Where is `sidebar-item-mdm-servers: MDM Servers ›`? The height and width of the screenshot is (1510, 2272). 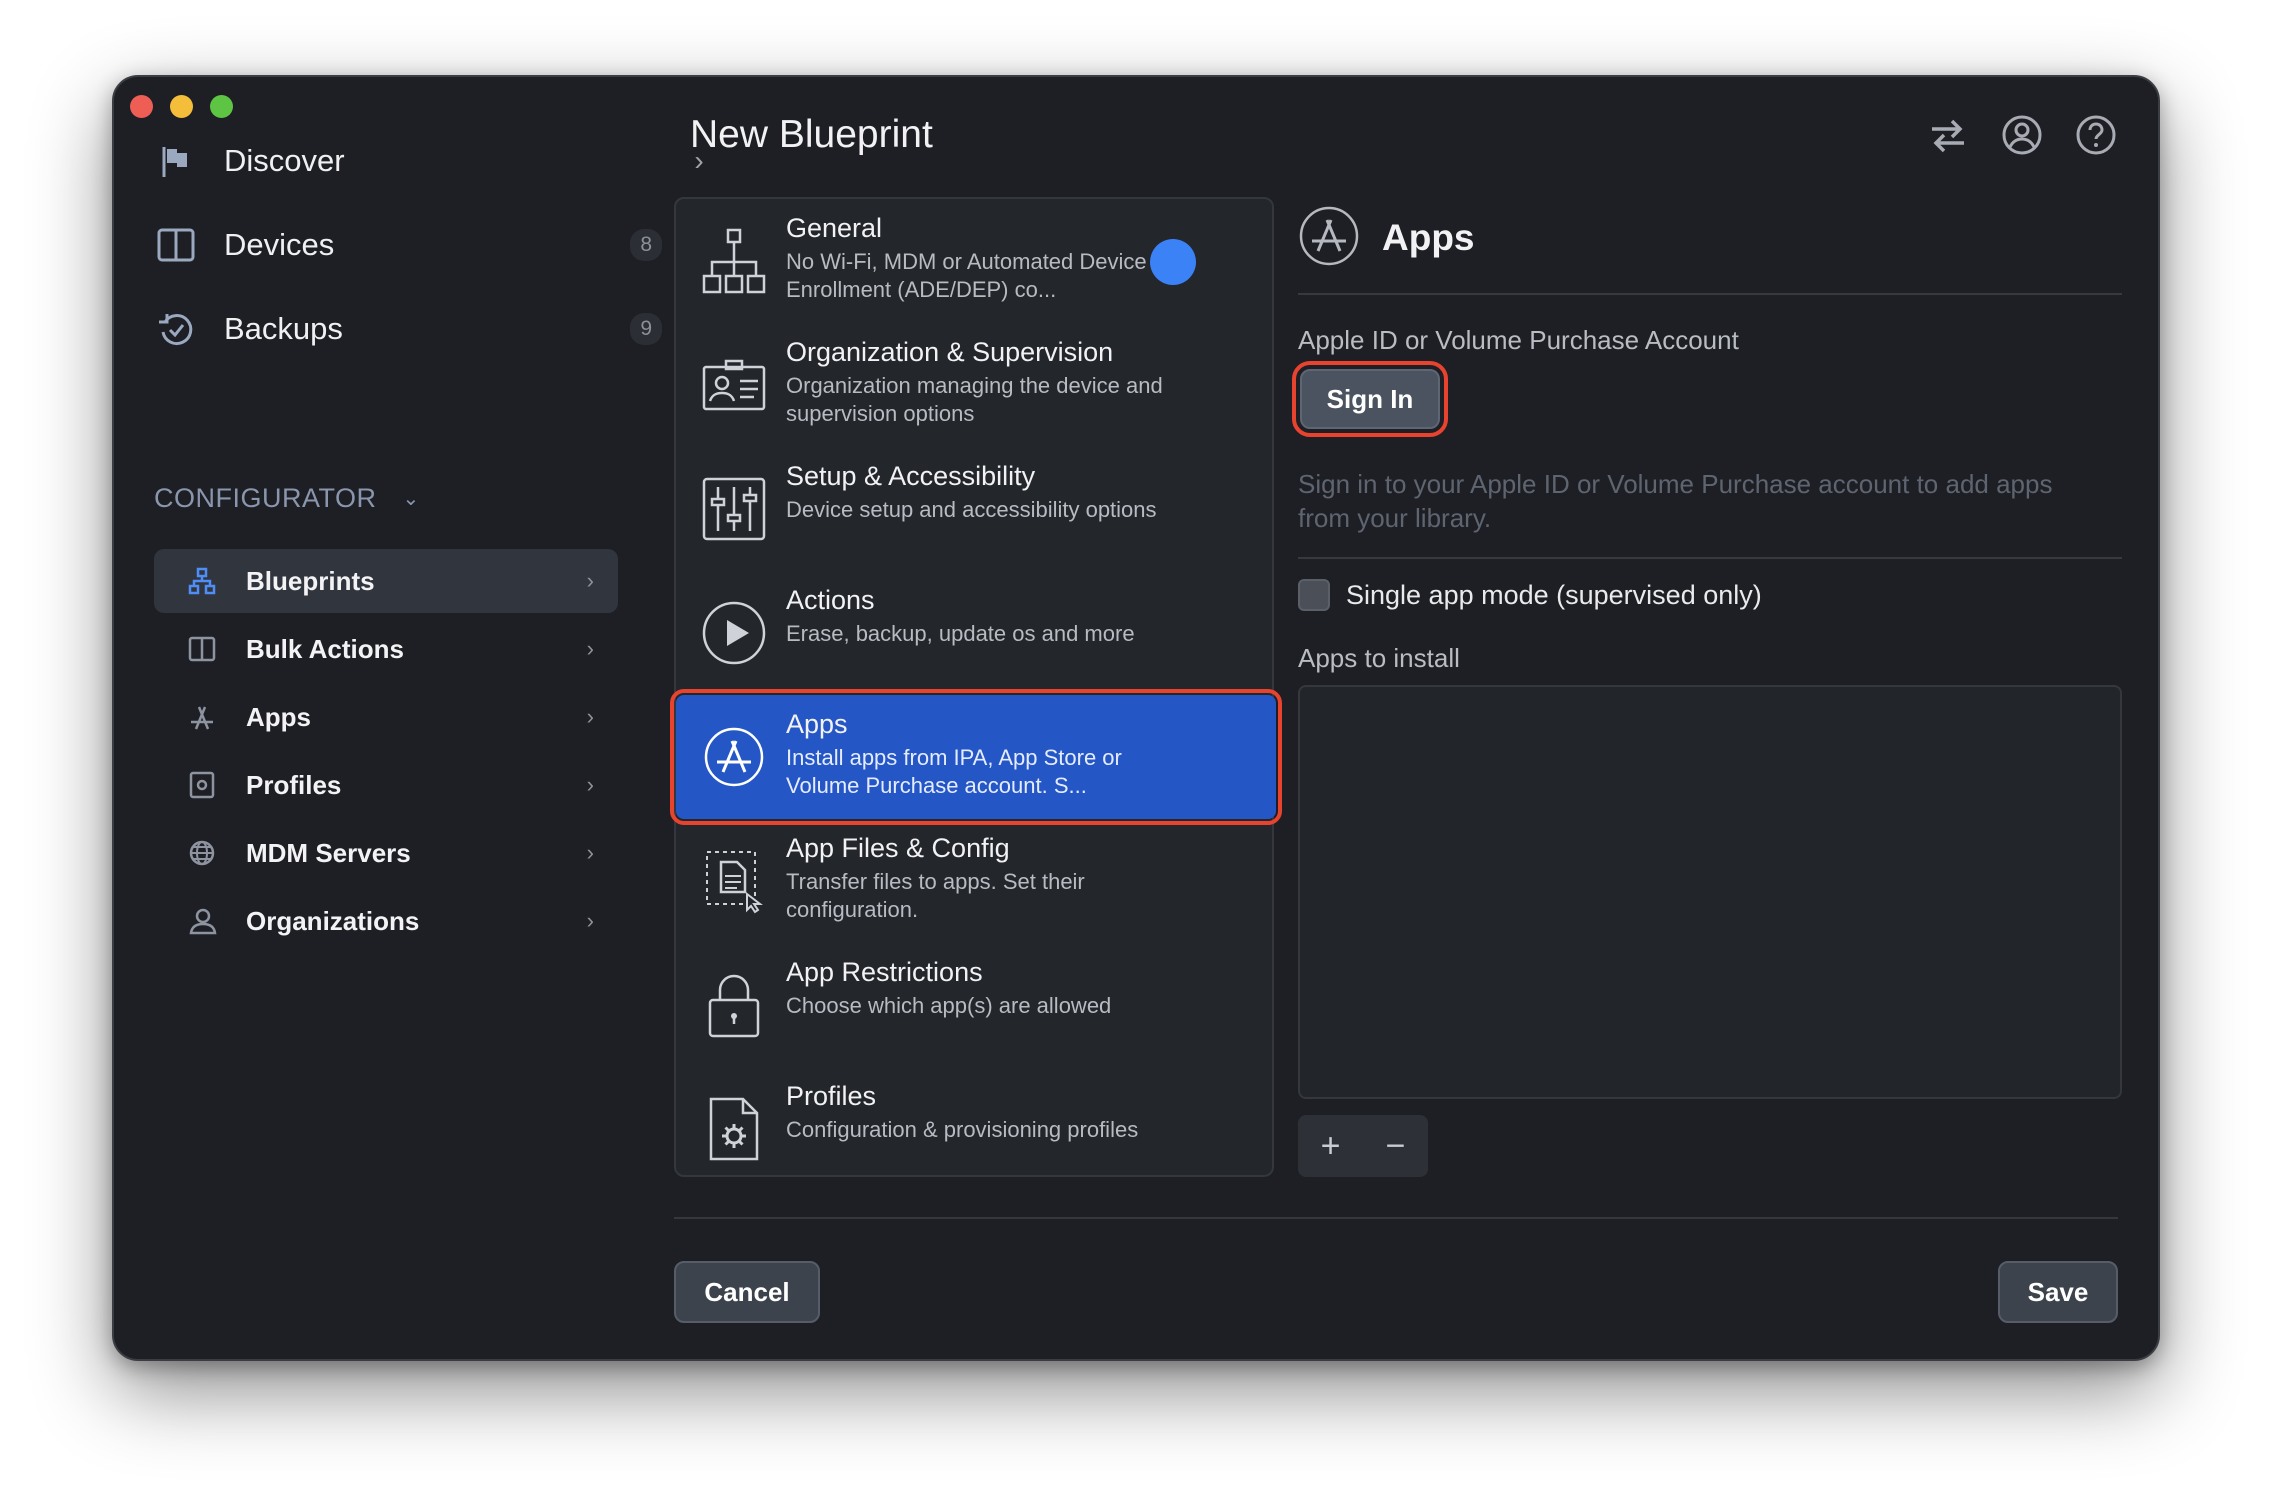
sidebar-item-mdm-servers: MDM Servers › is located at coordinates (386, 853).